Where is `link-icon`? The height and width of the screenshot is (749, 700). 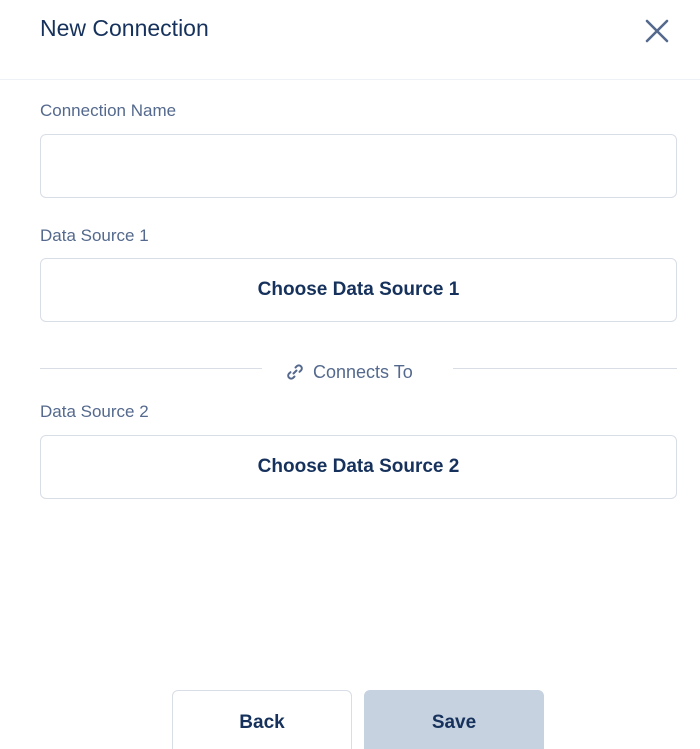
link-icon is located at coordinates (295, 372).